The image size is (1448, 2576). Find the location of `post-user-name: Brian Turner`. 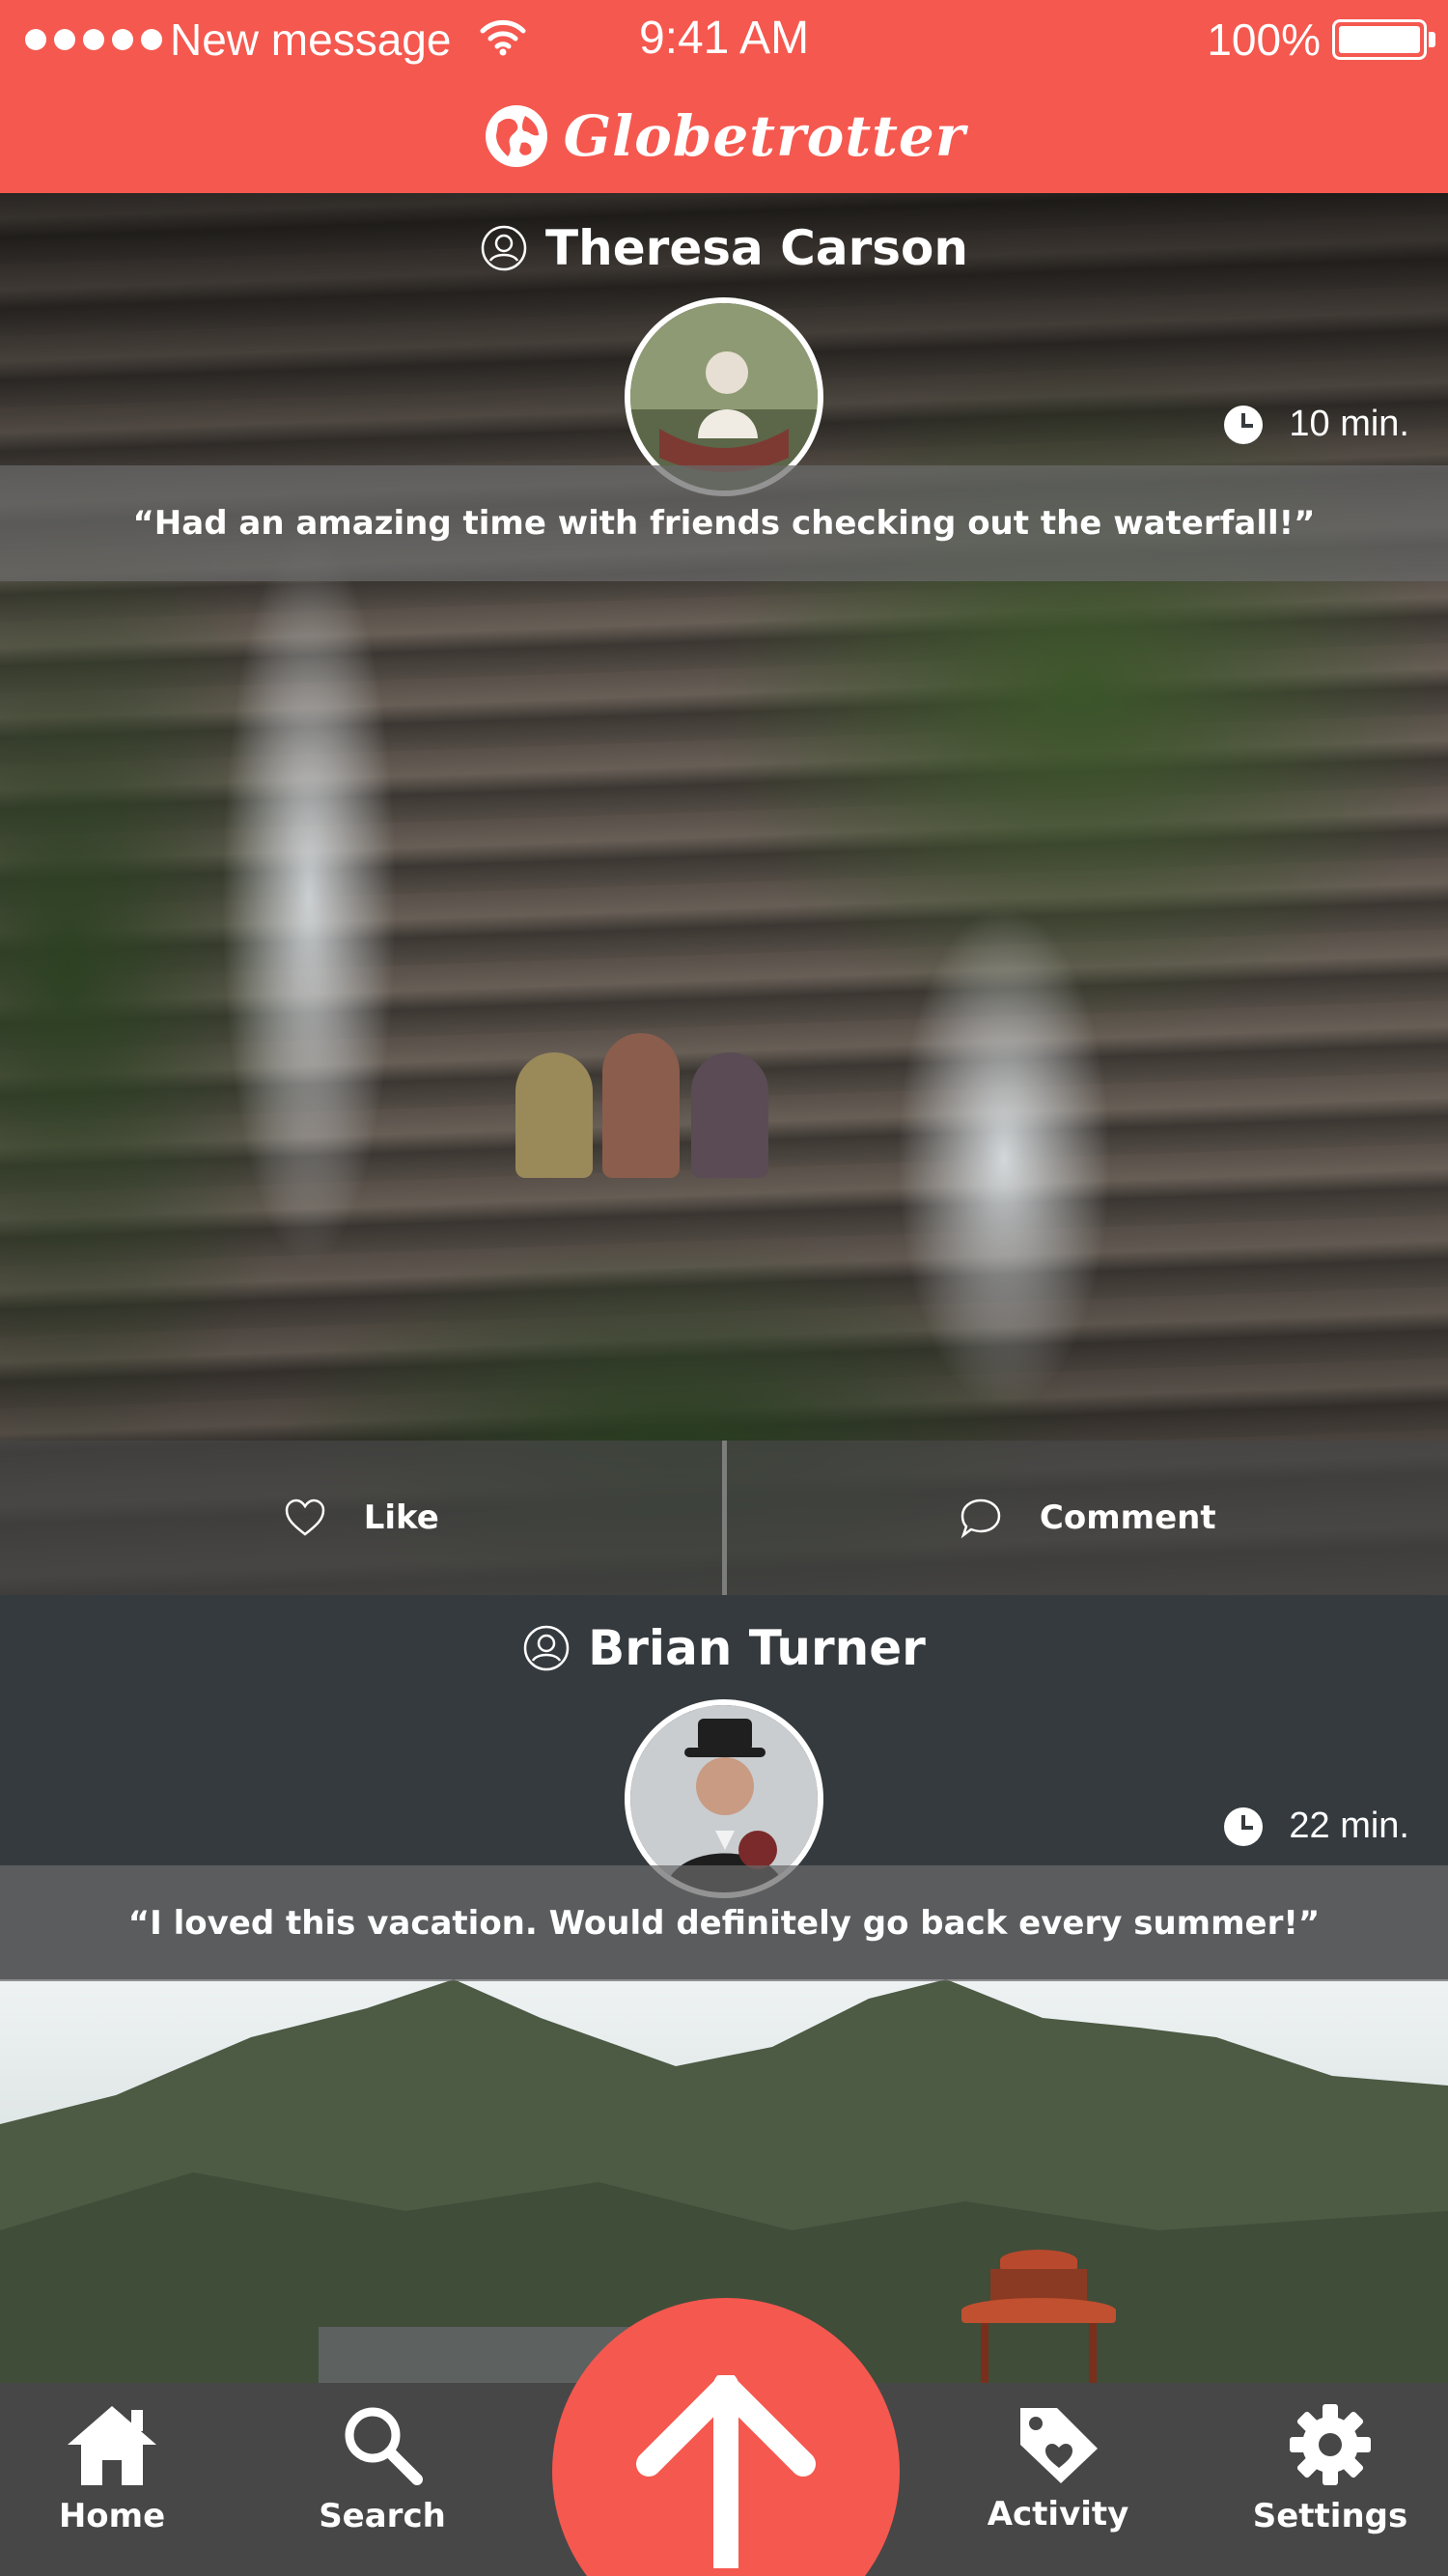

post-user-name: Brian Turner is located at coordinates (757, 1648).